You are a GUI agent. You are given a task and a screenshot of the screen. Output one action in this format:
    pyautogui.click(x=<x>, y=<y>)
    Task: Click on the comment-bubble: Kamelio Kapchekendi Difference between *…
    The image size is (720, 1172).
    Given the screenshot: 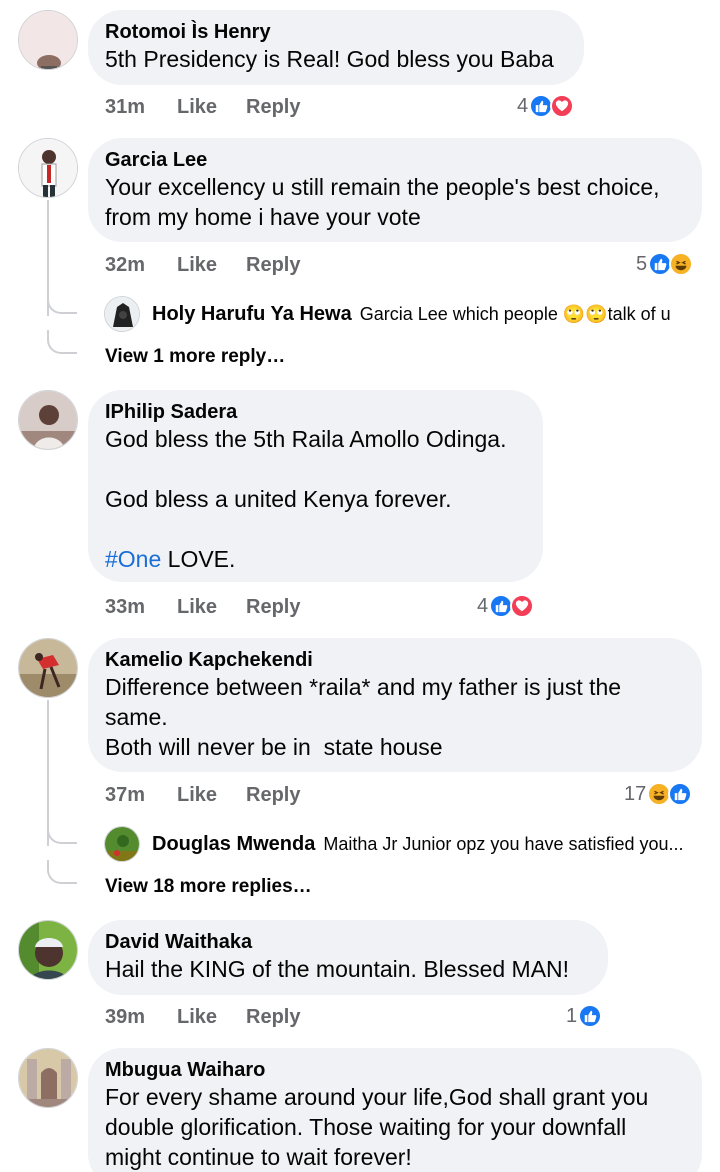 What is the action you would take?
    pyautogui.click(x=395, y=705)
    